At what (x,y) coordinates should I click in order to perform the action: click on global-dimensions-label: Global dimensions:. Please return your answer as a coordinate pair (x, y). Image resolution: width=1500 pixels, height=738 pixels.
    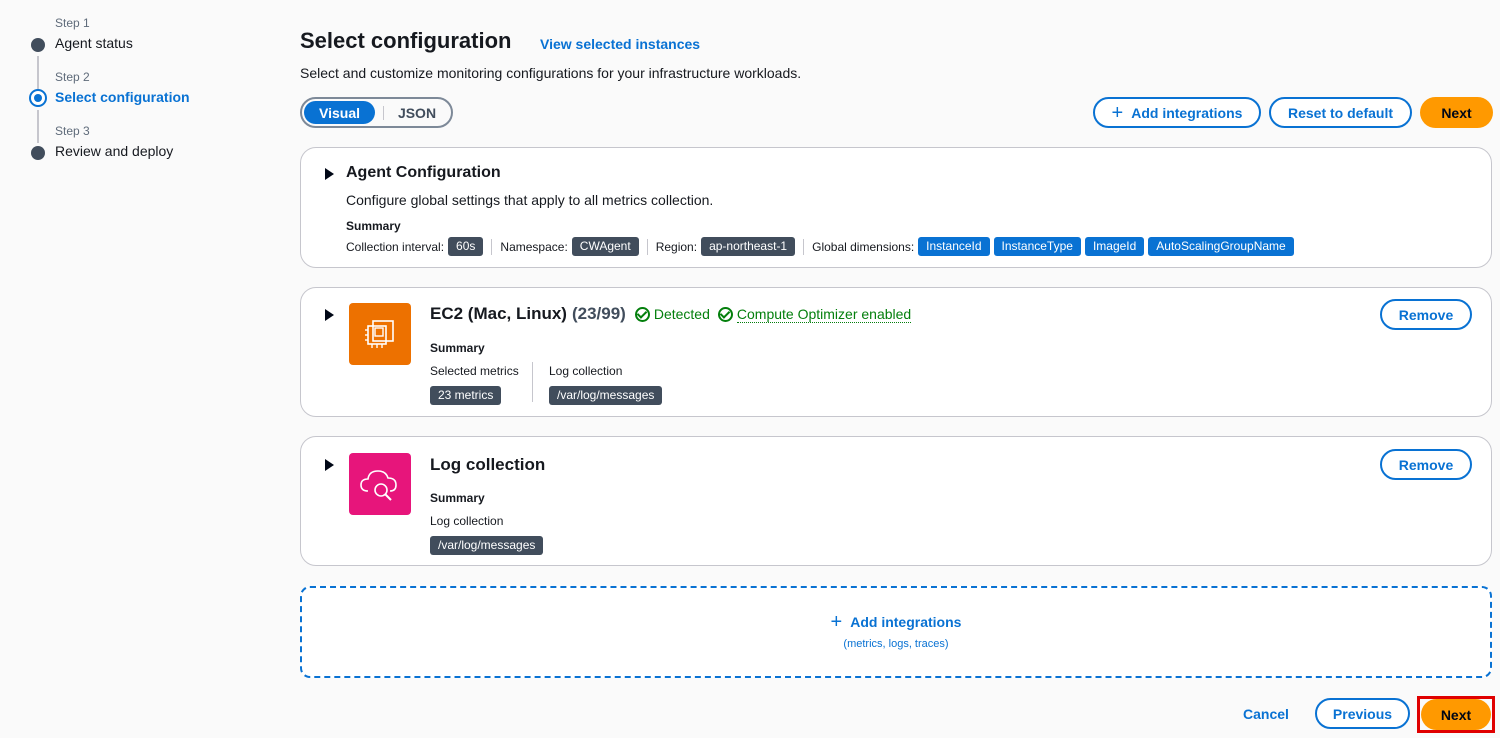
    Looking at the image, I should click on (863, 246).